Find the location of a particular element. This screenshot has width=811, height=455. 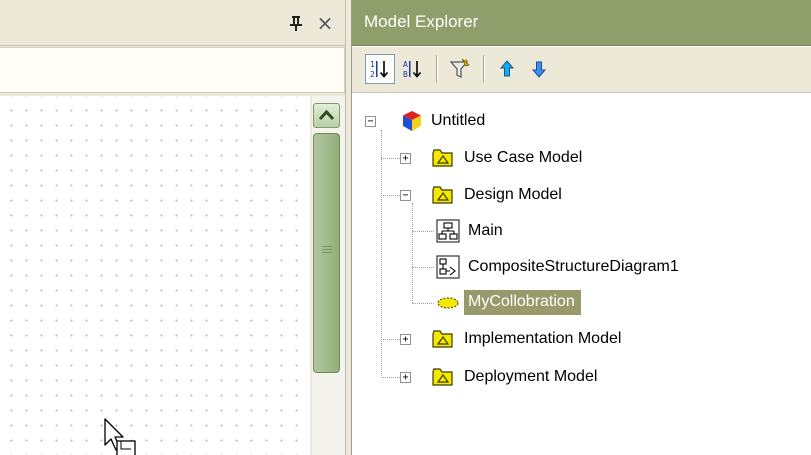

move-down-button is located at coordinates (539, 69).